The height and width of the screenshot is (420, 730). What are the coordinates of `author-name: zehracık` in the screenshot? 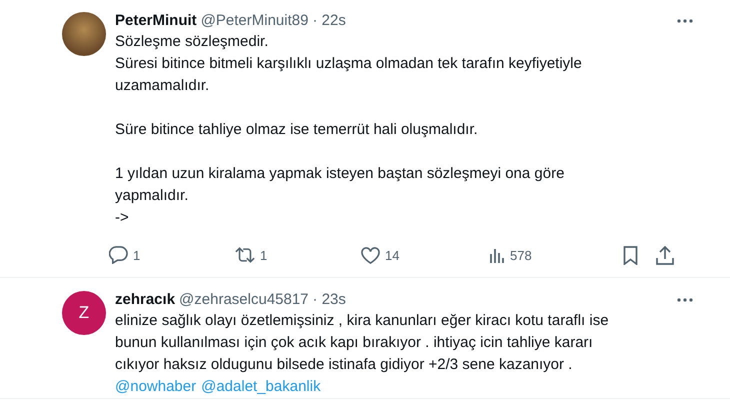 It's located at (145, 299).